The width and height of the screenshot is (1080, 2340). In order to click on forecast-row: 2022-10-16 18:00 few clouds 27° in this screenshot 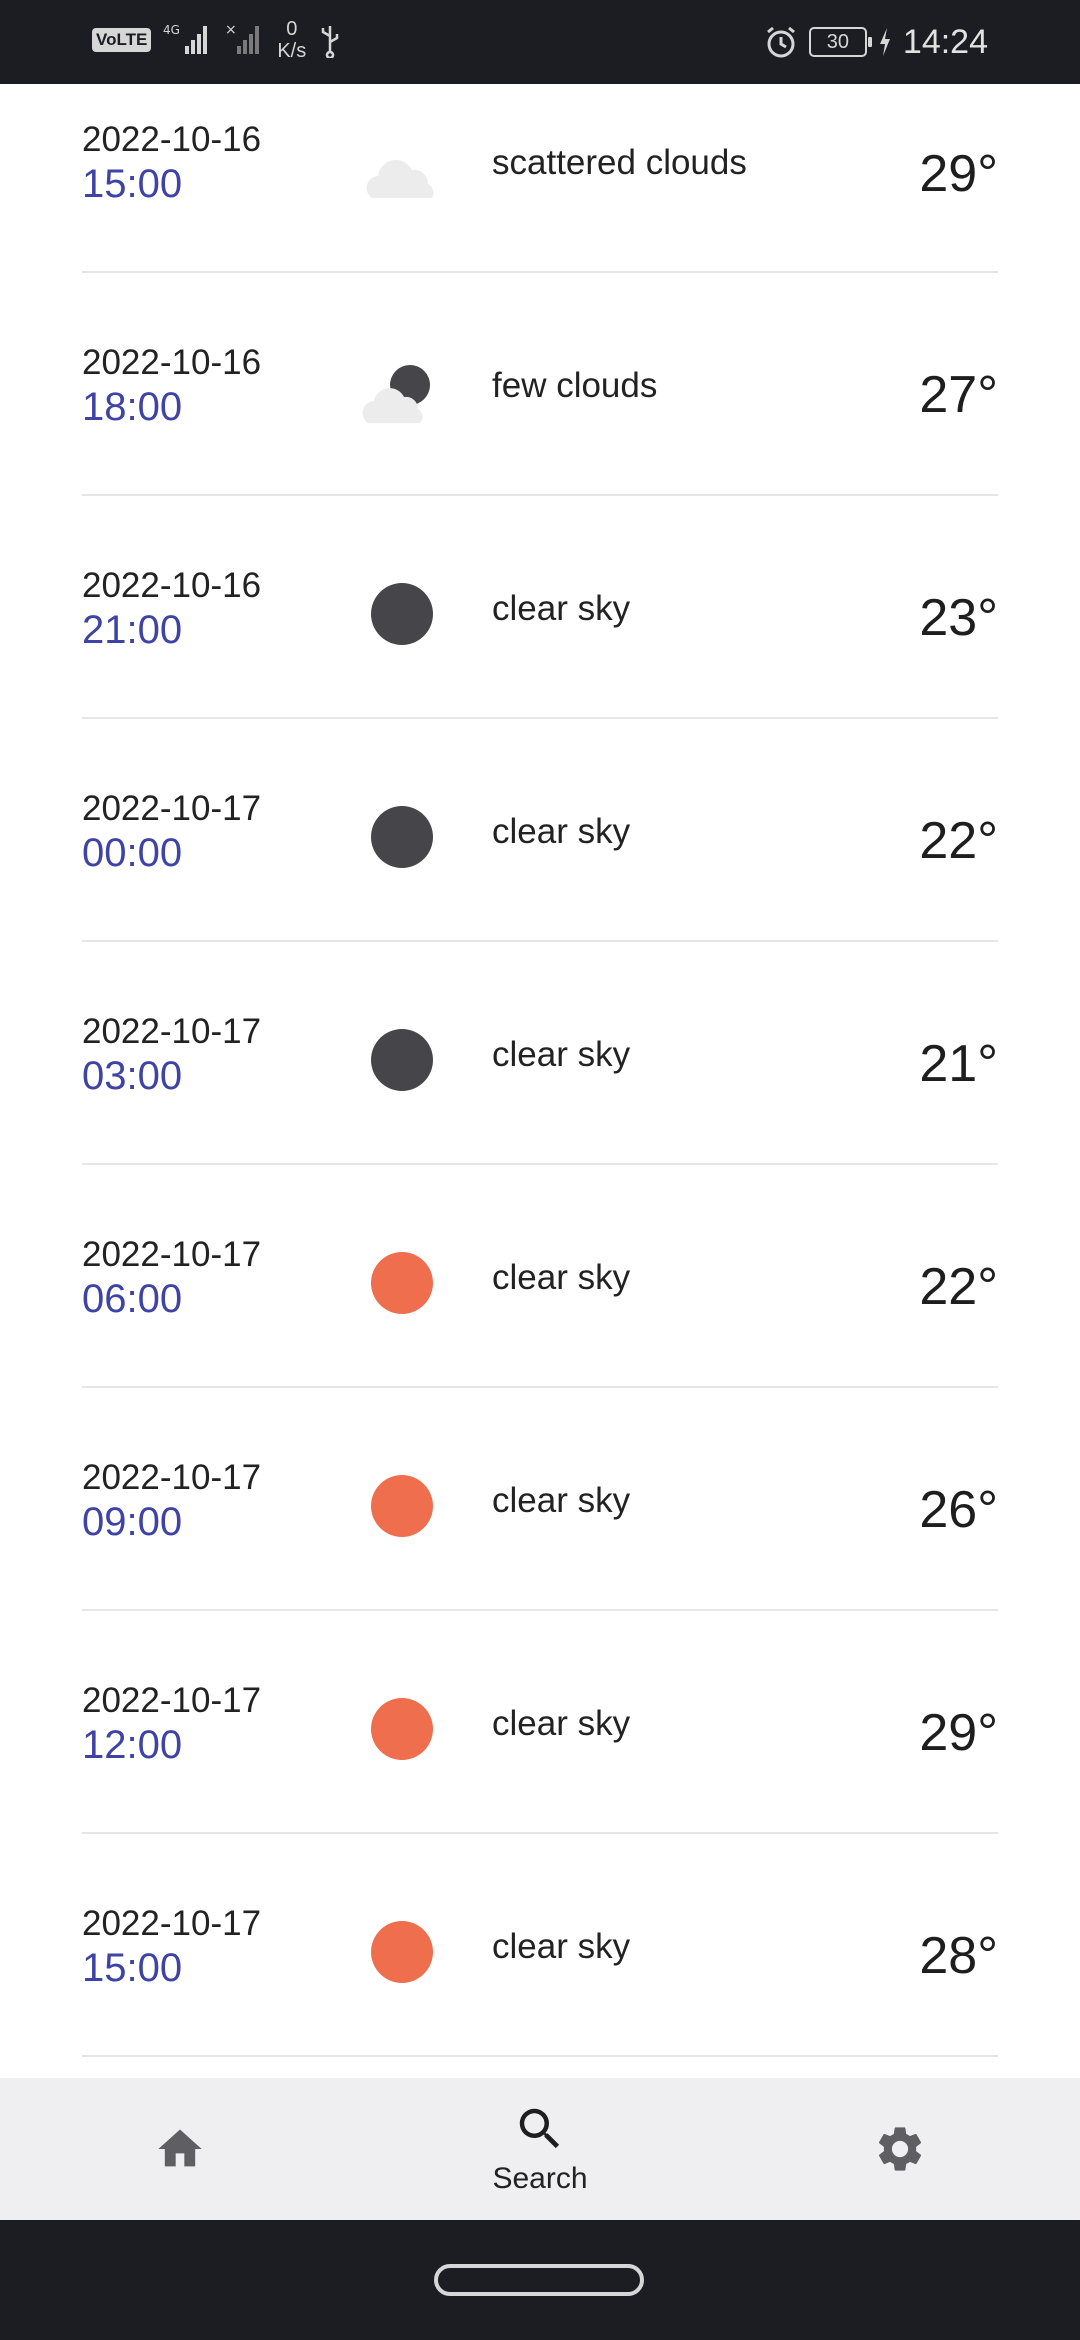, I will do `click(540, 384)`.